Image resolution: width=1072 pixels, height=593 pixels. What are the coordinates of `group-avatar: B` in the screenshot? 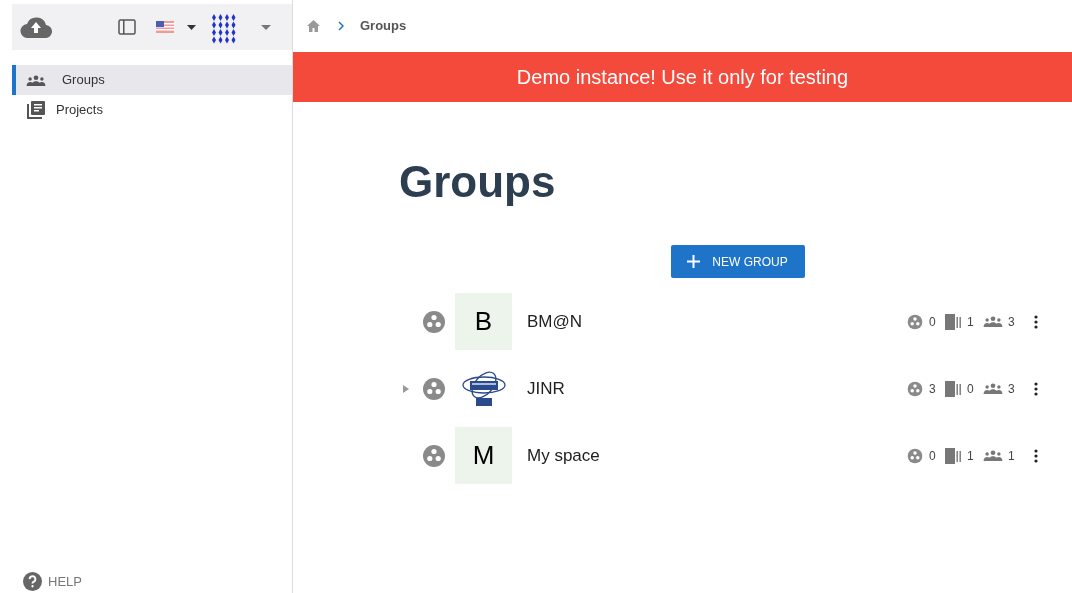 It's located at (483, 321).